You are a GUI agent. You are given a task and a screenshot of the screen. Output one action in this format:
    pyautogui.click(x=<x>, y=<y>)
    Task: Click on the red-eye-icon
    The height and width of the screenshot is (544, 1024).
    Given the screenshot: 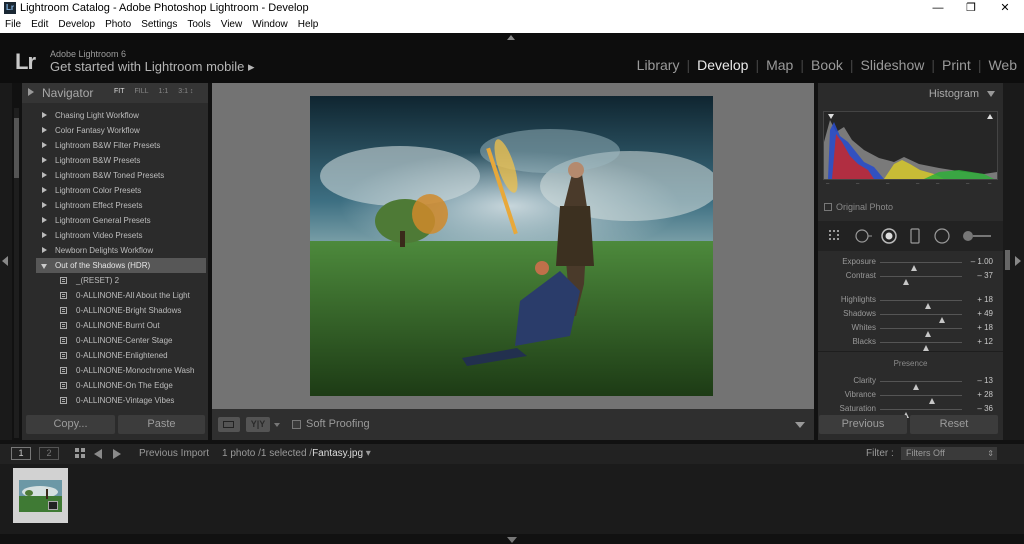 What is the action you would take?
    pyautogui.click(x=889, y=236)
    